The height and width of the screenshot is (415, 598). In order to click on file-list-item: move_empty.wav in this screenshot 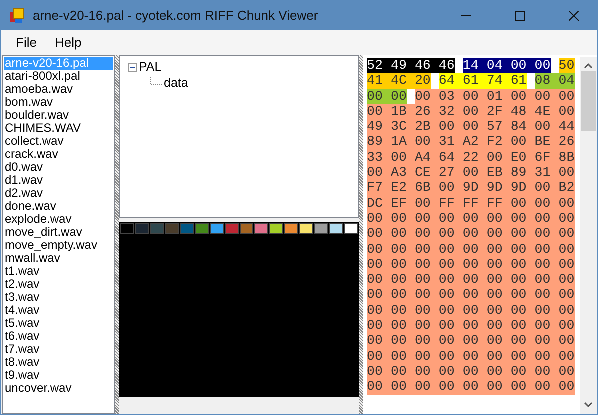, I will do `click(58, 245)`.